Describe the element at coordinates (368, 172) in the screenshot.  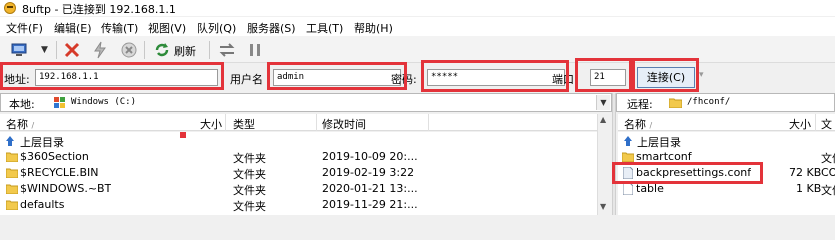
I see `file-modified: 2019-02-19 3:22` at that location.